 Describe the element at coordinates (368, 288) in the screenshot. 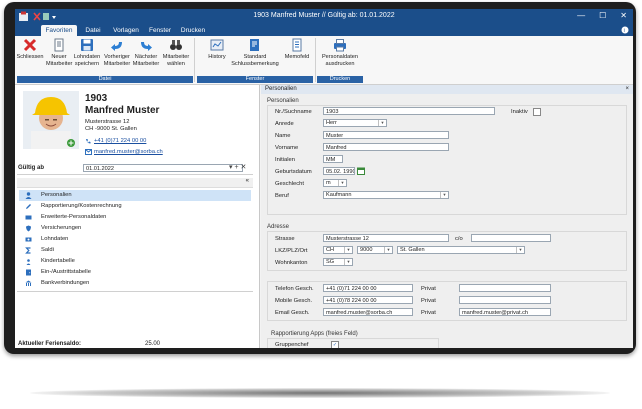

I see `telefon-input: +41 (0)71 224 00 00` at that location.